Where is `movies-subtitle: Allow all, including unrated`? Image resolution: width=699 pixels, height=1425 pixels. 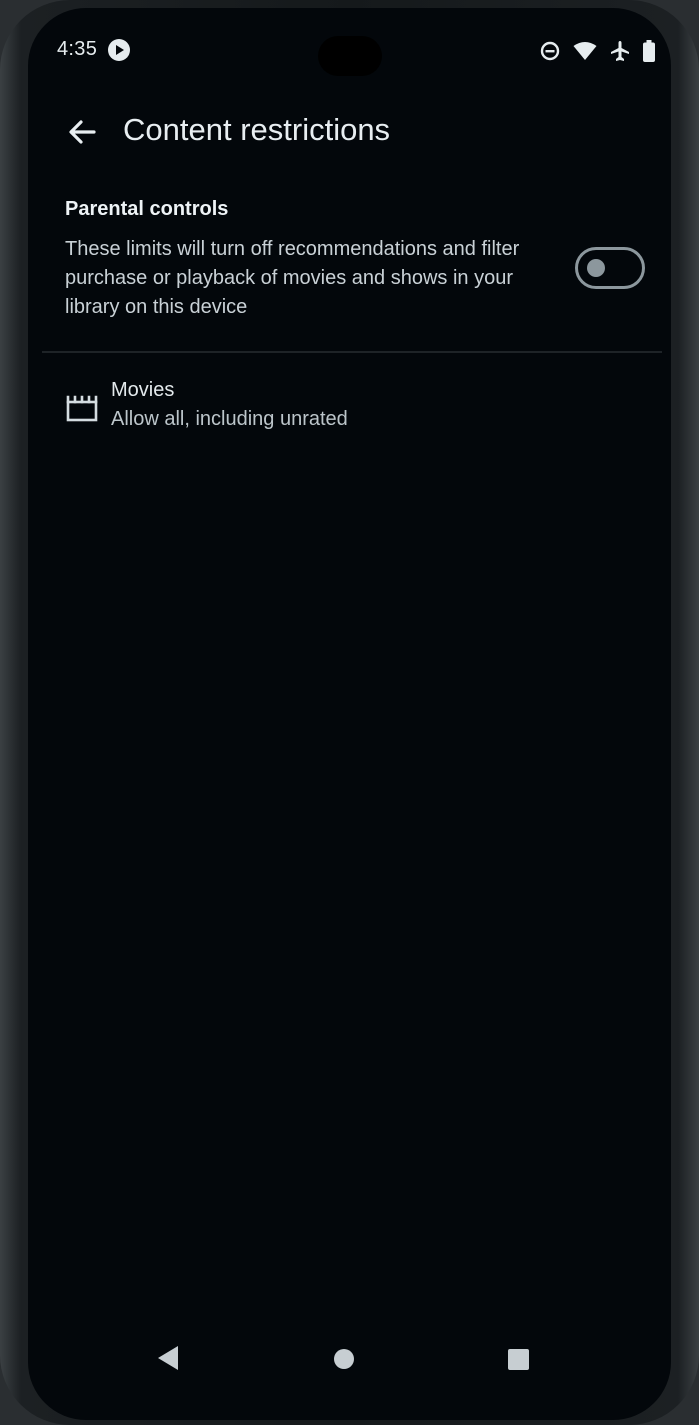 movies-subtitle: Allow all, including unrated is located at coordinates (229, 419).